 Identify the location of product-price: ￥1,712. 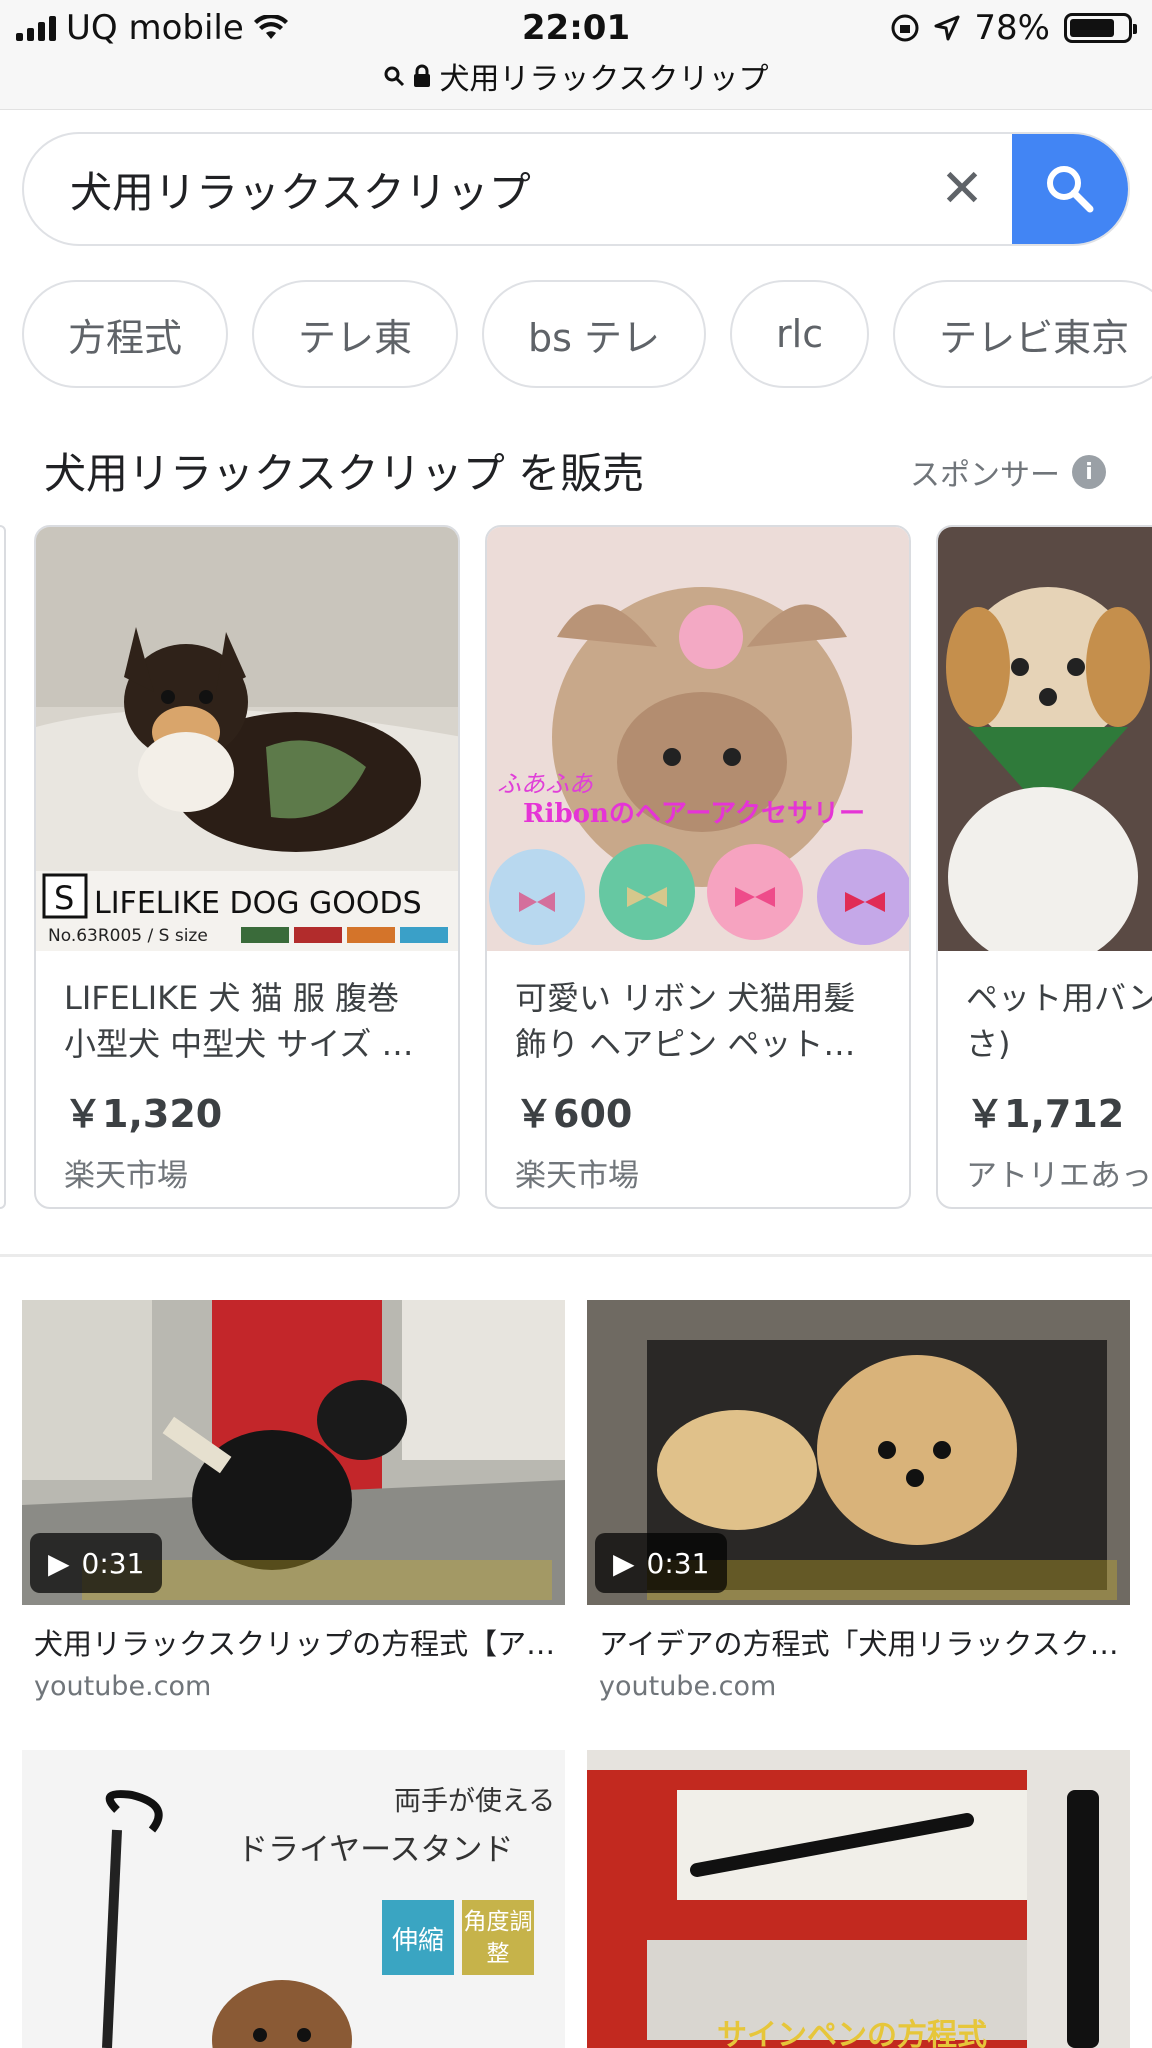
(1045, 1114).